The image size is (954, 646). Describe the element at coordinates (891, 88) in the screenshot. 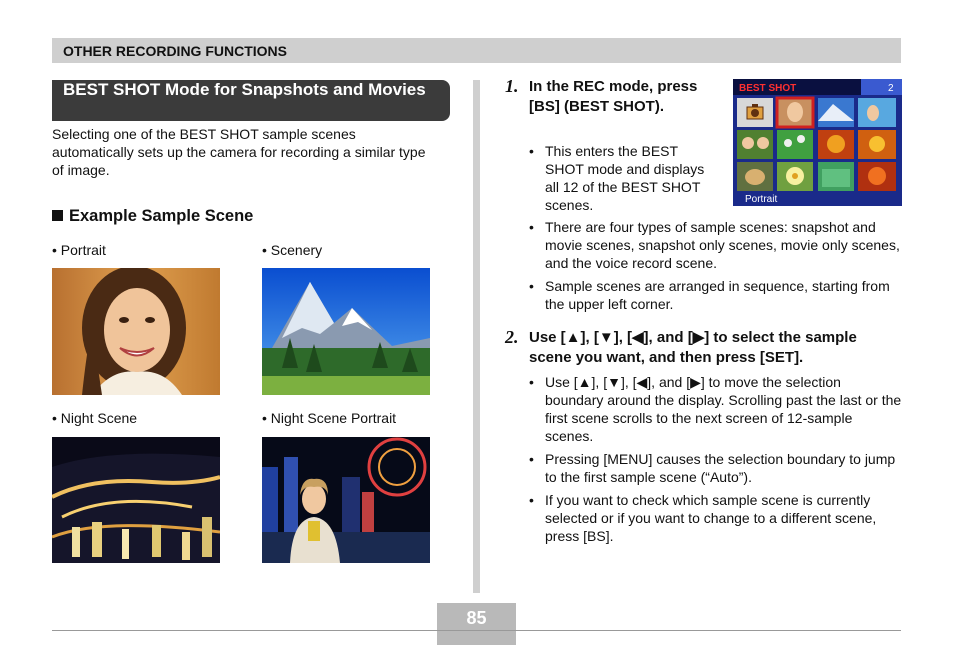

I see `lcd-page-number: 2` at that location.